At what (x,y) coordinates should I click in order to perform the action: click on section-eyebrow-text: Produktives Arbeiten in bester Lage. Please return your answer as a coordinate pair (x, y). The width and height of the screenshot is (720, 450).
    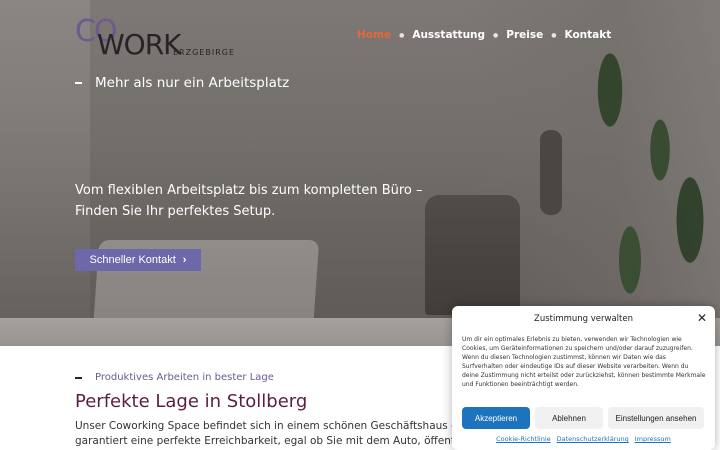
    Looking at the image, I should click on (184, 377).